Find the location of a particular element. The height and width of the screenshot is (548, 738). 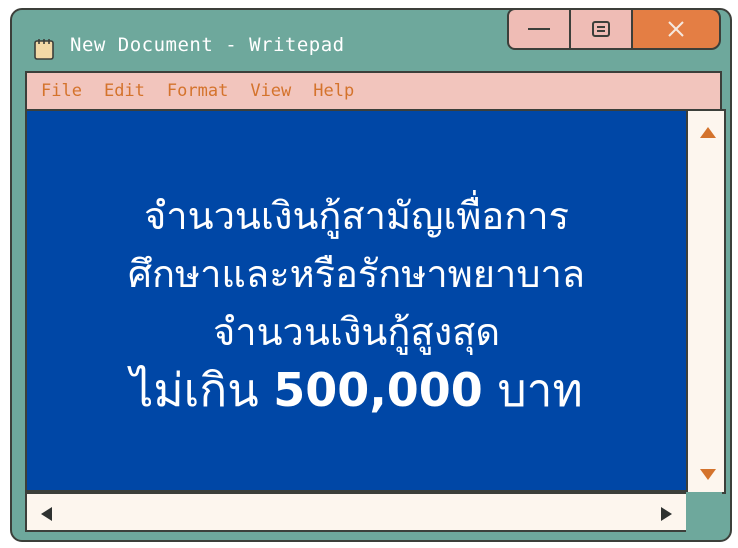

doc-line-2: ศึกษาและหรือรักษาพยาบาล is located at coordinates (356, 273).